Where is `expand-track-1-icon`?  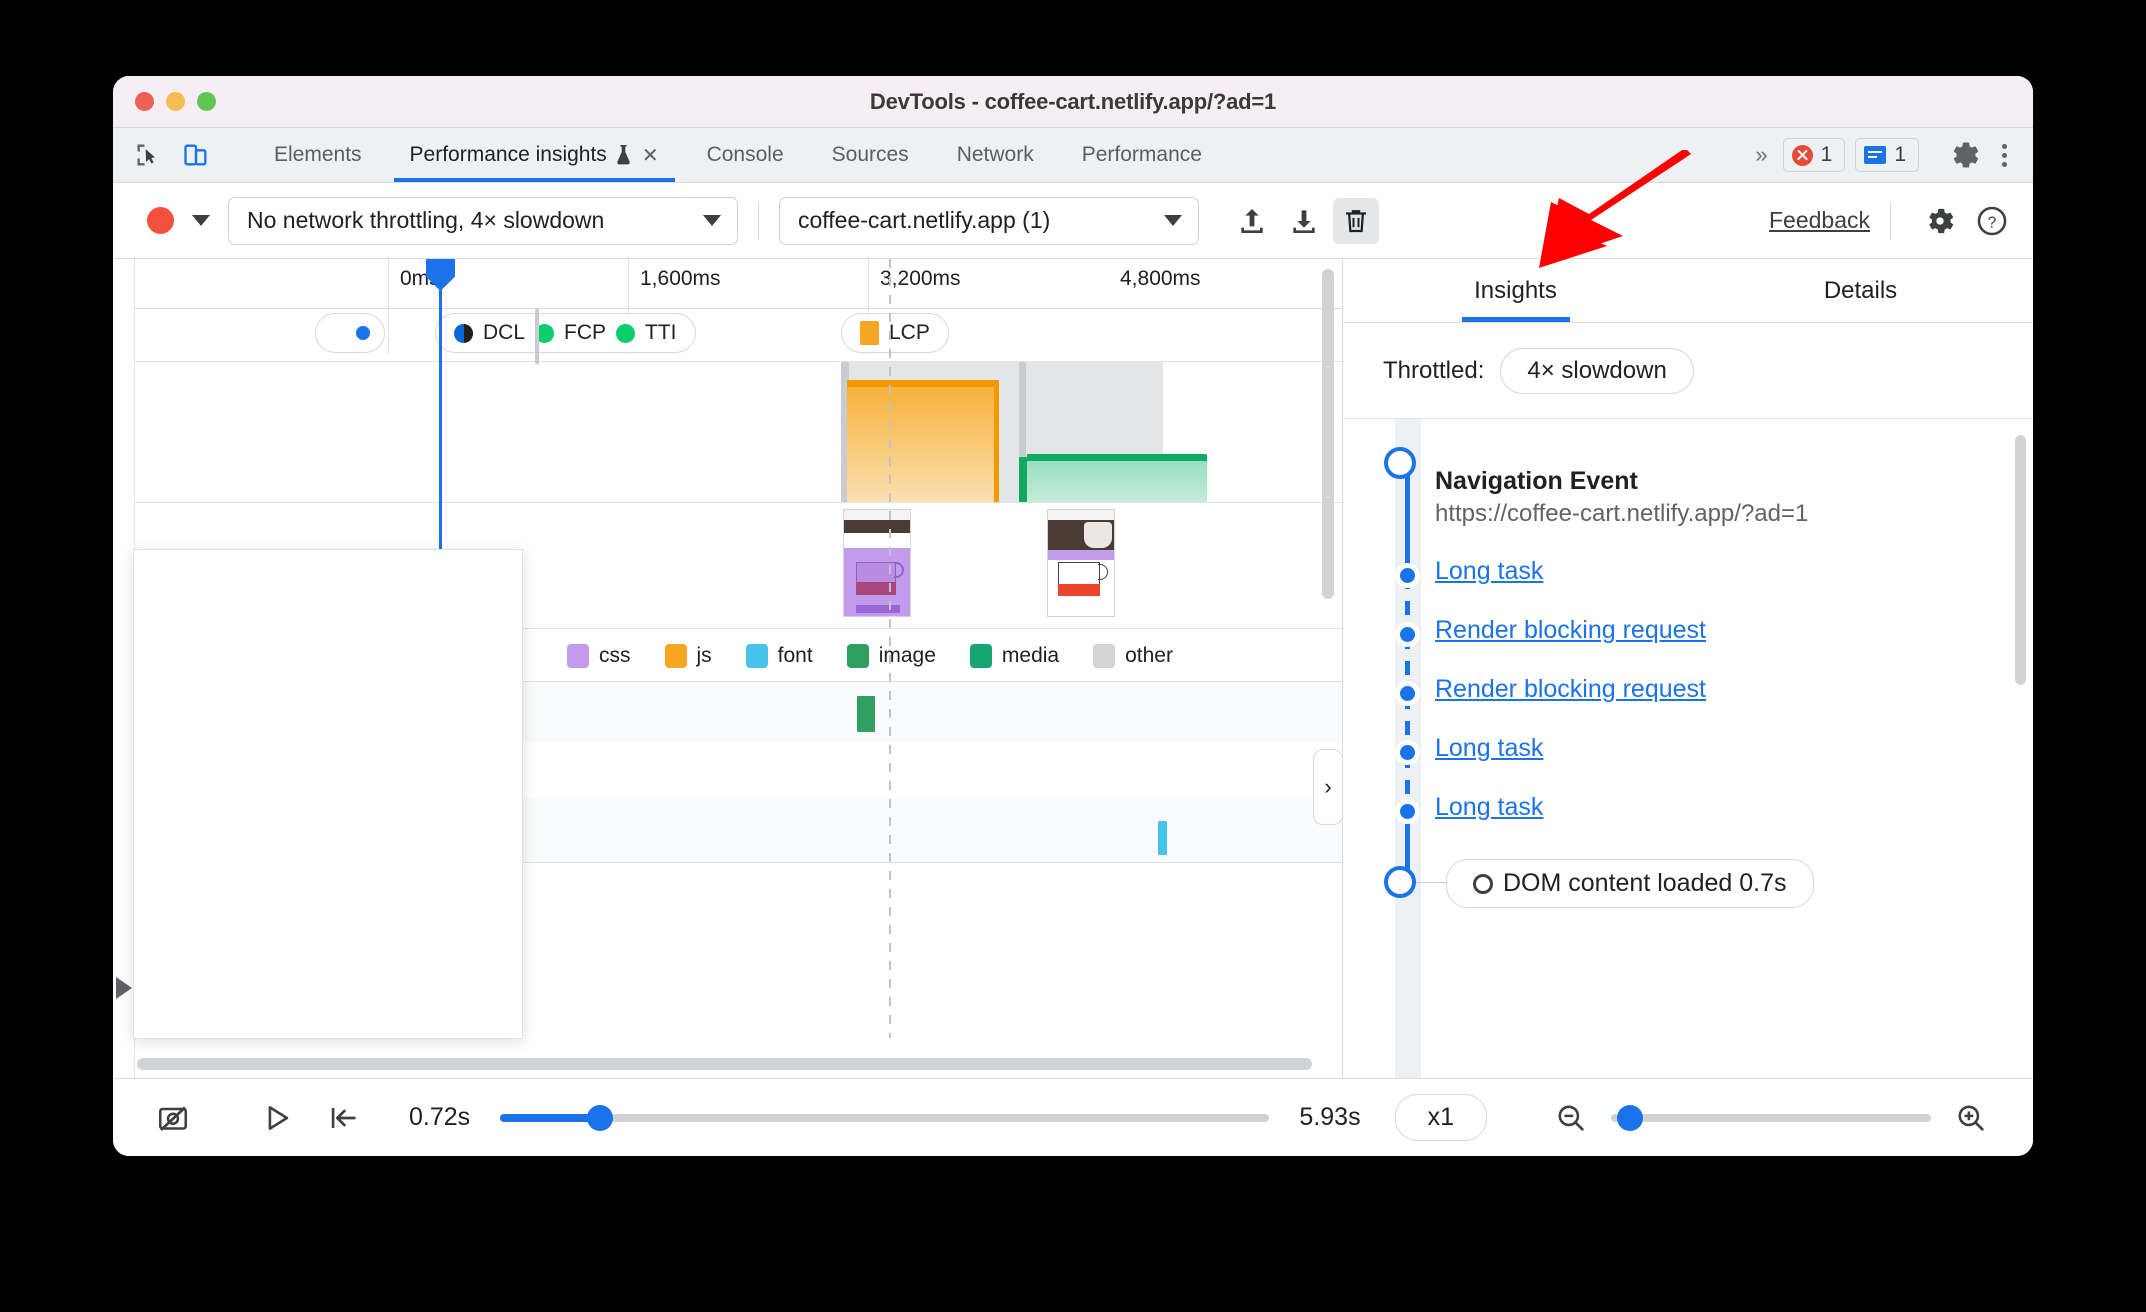
expand-track-1-icon is located at coordinates (124, 988).